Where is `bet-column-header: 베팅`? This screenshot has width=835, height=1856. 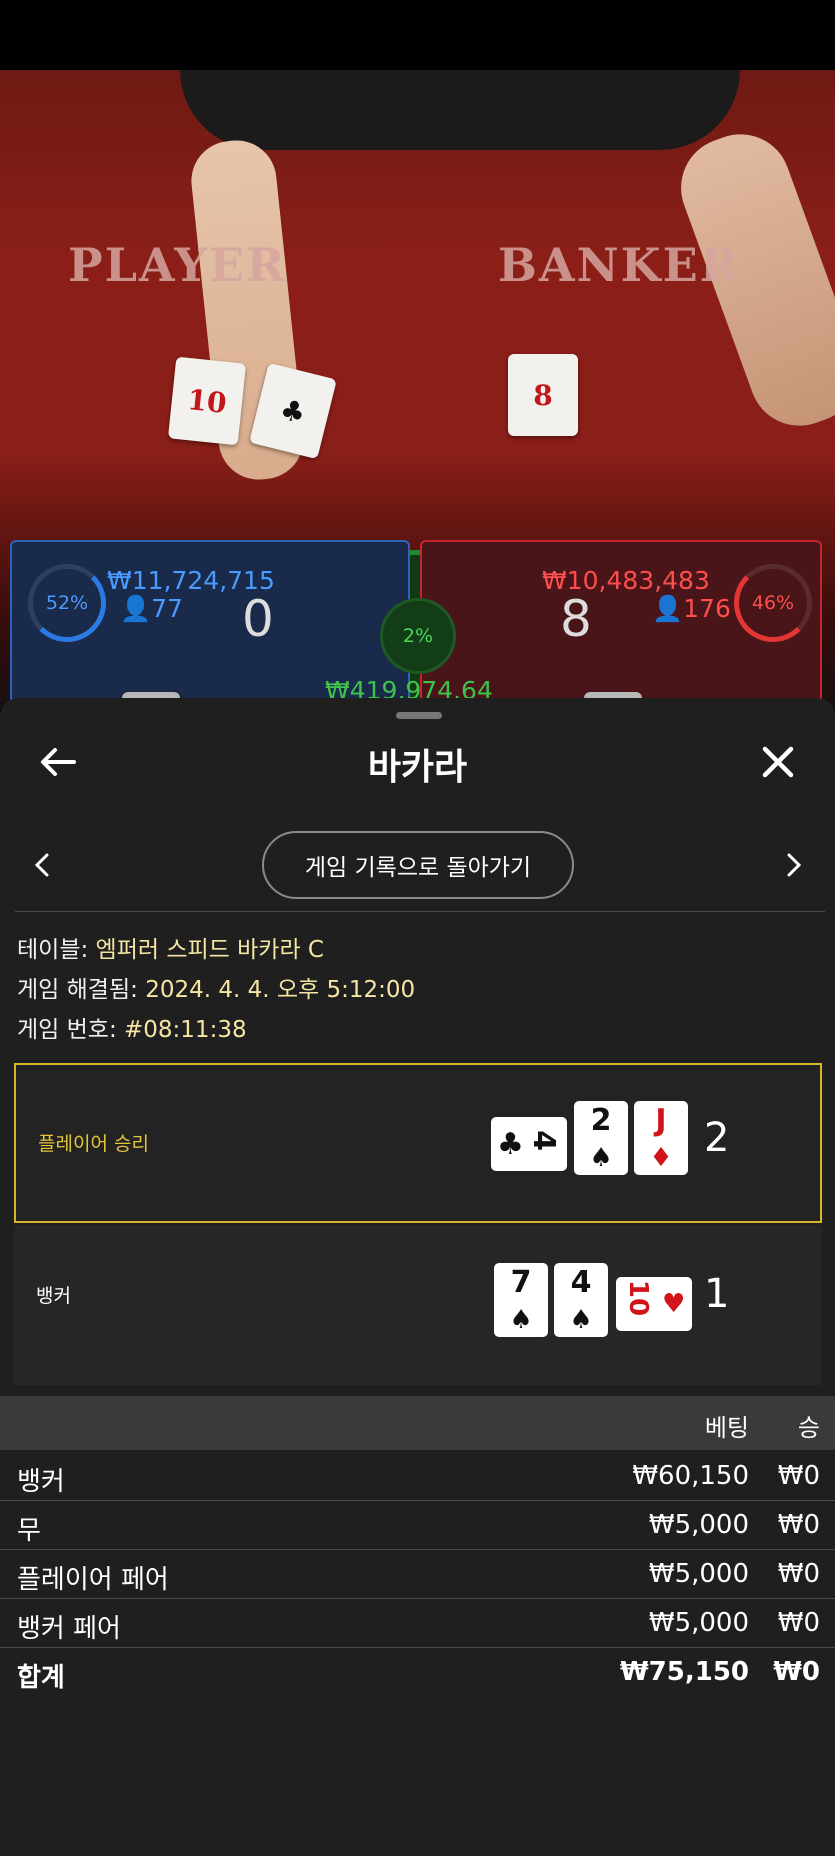
bet-column-header: 베팅 is located at coordinates (726, 1428).